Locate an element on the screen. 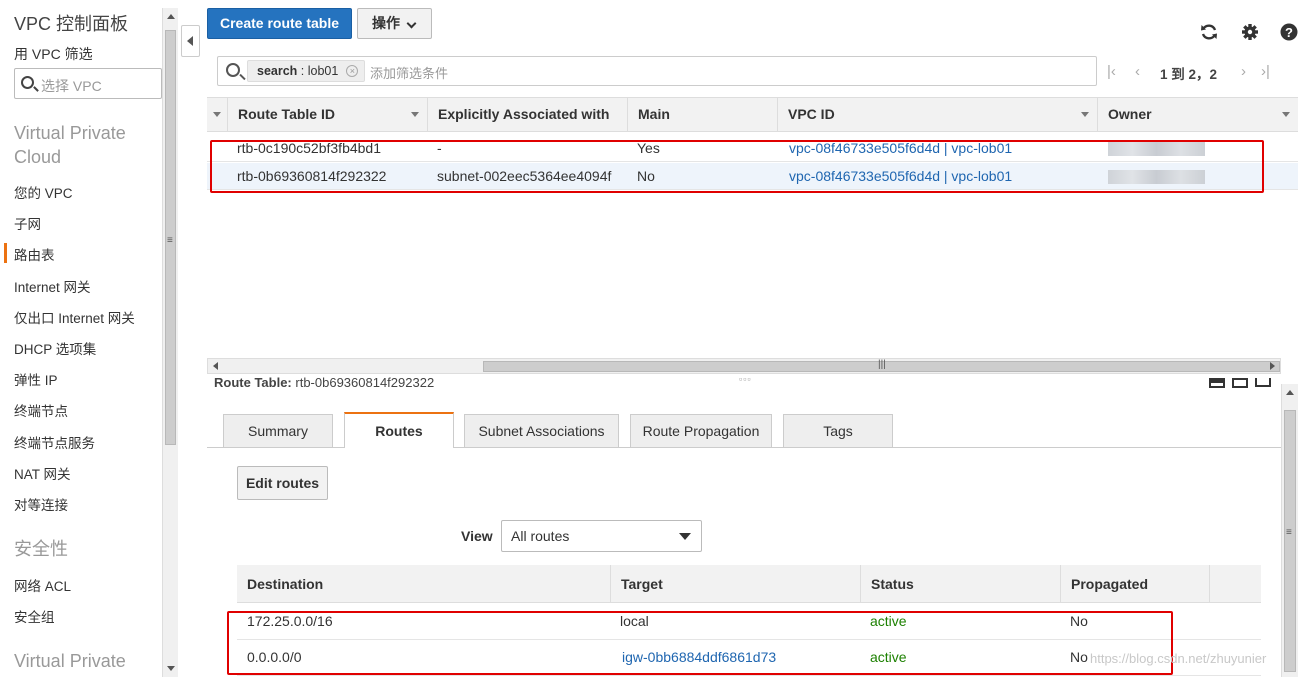 The height and width of the screenshot is (677, 1316). routes-table-header: Destination Target Status Propagated is located at coordinates (749, 584).